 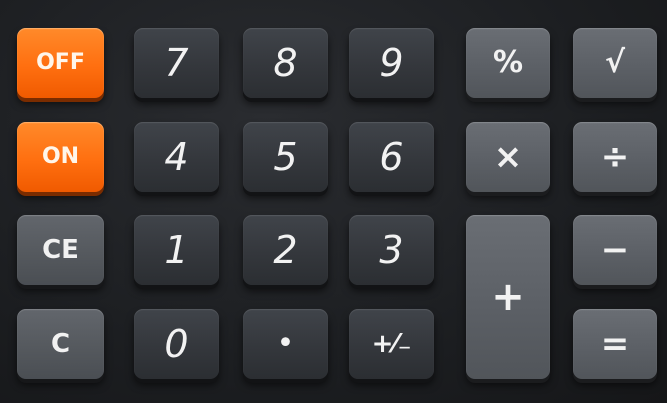 I want to click on multiply-button: ×, so click(x=508, y=157).